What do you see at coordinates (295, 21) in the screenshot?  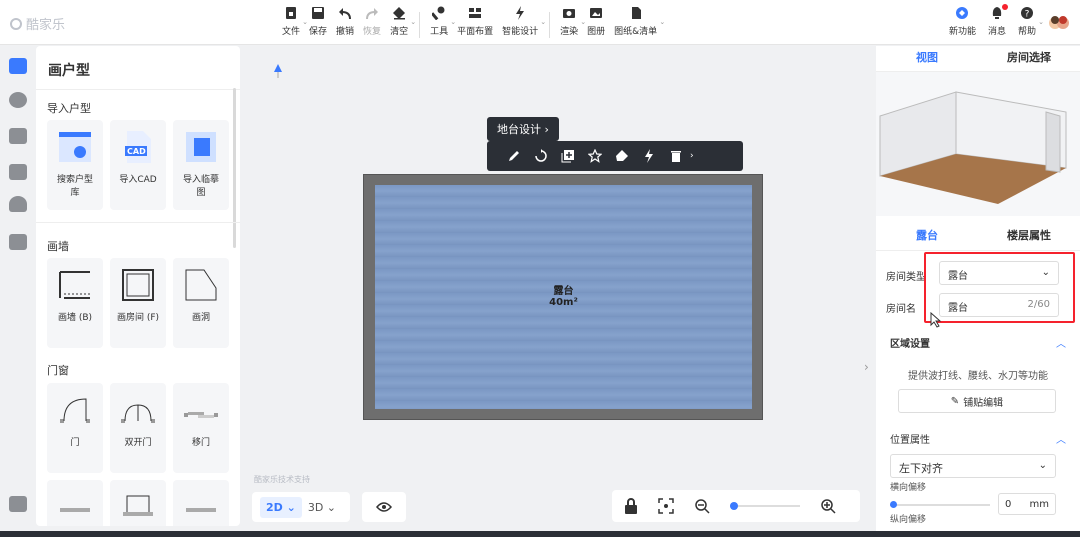 I see `file-menu-button: 文件 ⌄` at bounding box center [295, 21].